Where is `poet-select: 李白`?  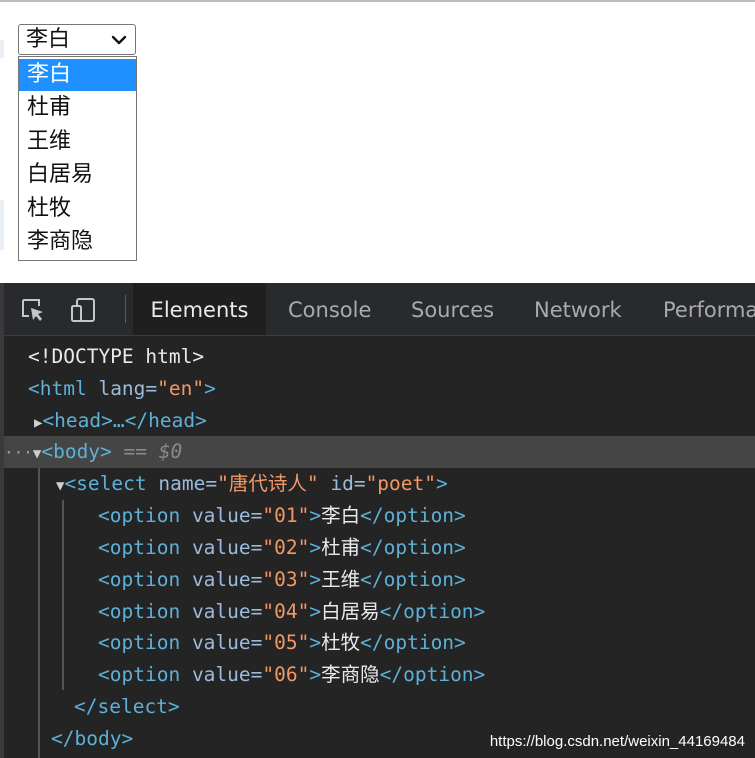
poet-select: 李白 is located at coordinates (77, 39).